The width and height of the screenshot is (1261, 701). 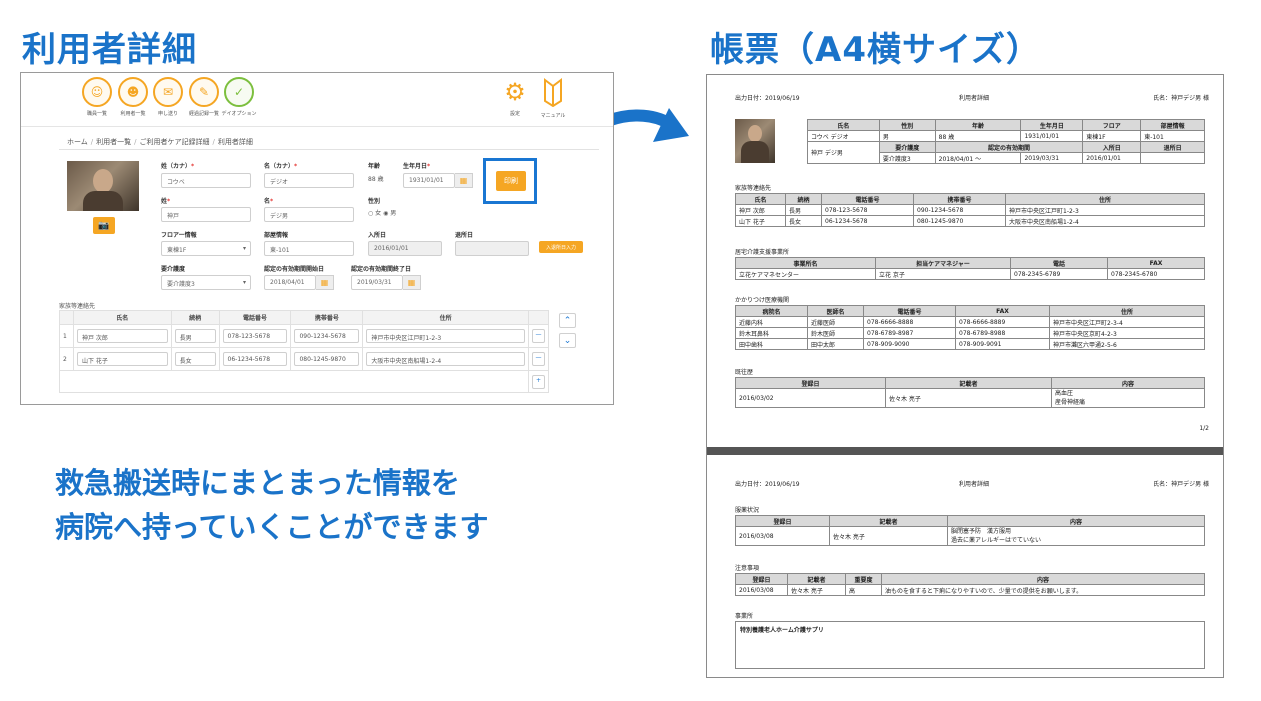 I want to click on office-box: 特別養護老人ホーム介護サプリ, so click(x=970, y=645).